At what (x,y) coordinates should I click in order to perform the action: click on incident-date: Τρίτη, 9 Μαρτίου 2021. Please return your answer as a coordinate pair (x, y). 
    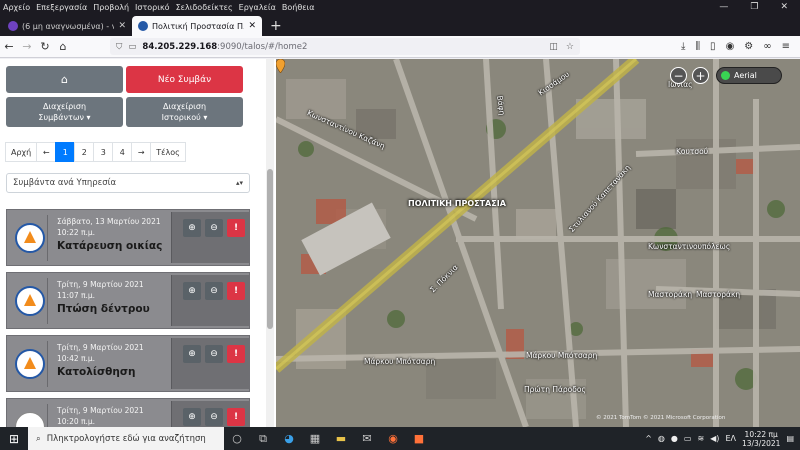
    Looking at the image, I should click on (100, 347).